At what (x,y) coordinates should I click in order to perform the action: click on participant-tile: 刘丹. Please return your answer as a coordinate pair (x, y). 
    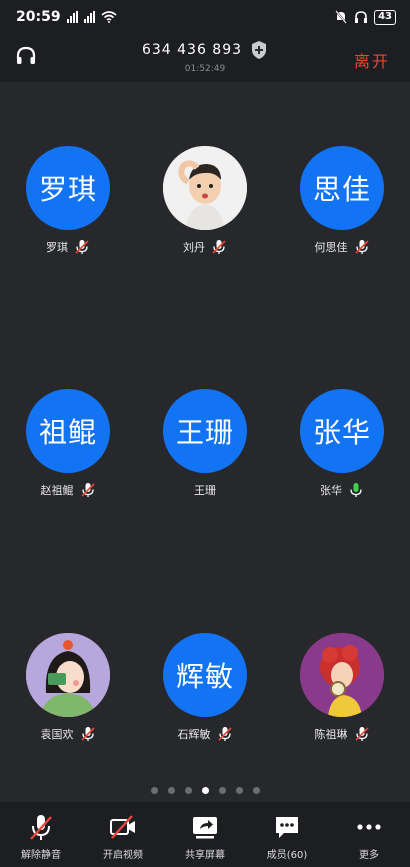
    Looking at the image, I should click on (205, 206).